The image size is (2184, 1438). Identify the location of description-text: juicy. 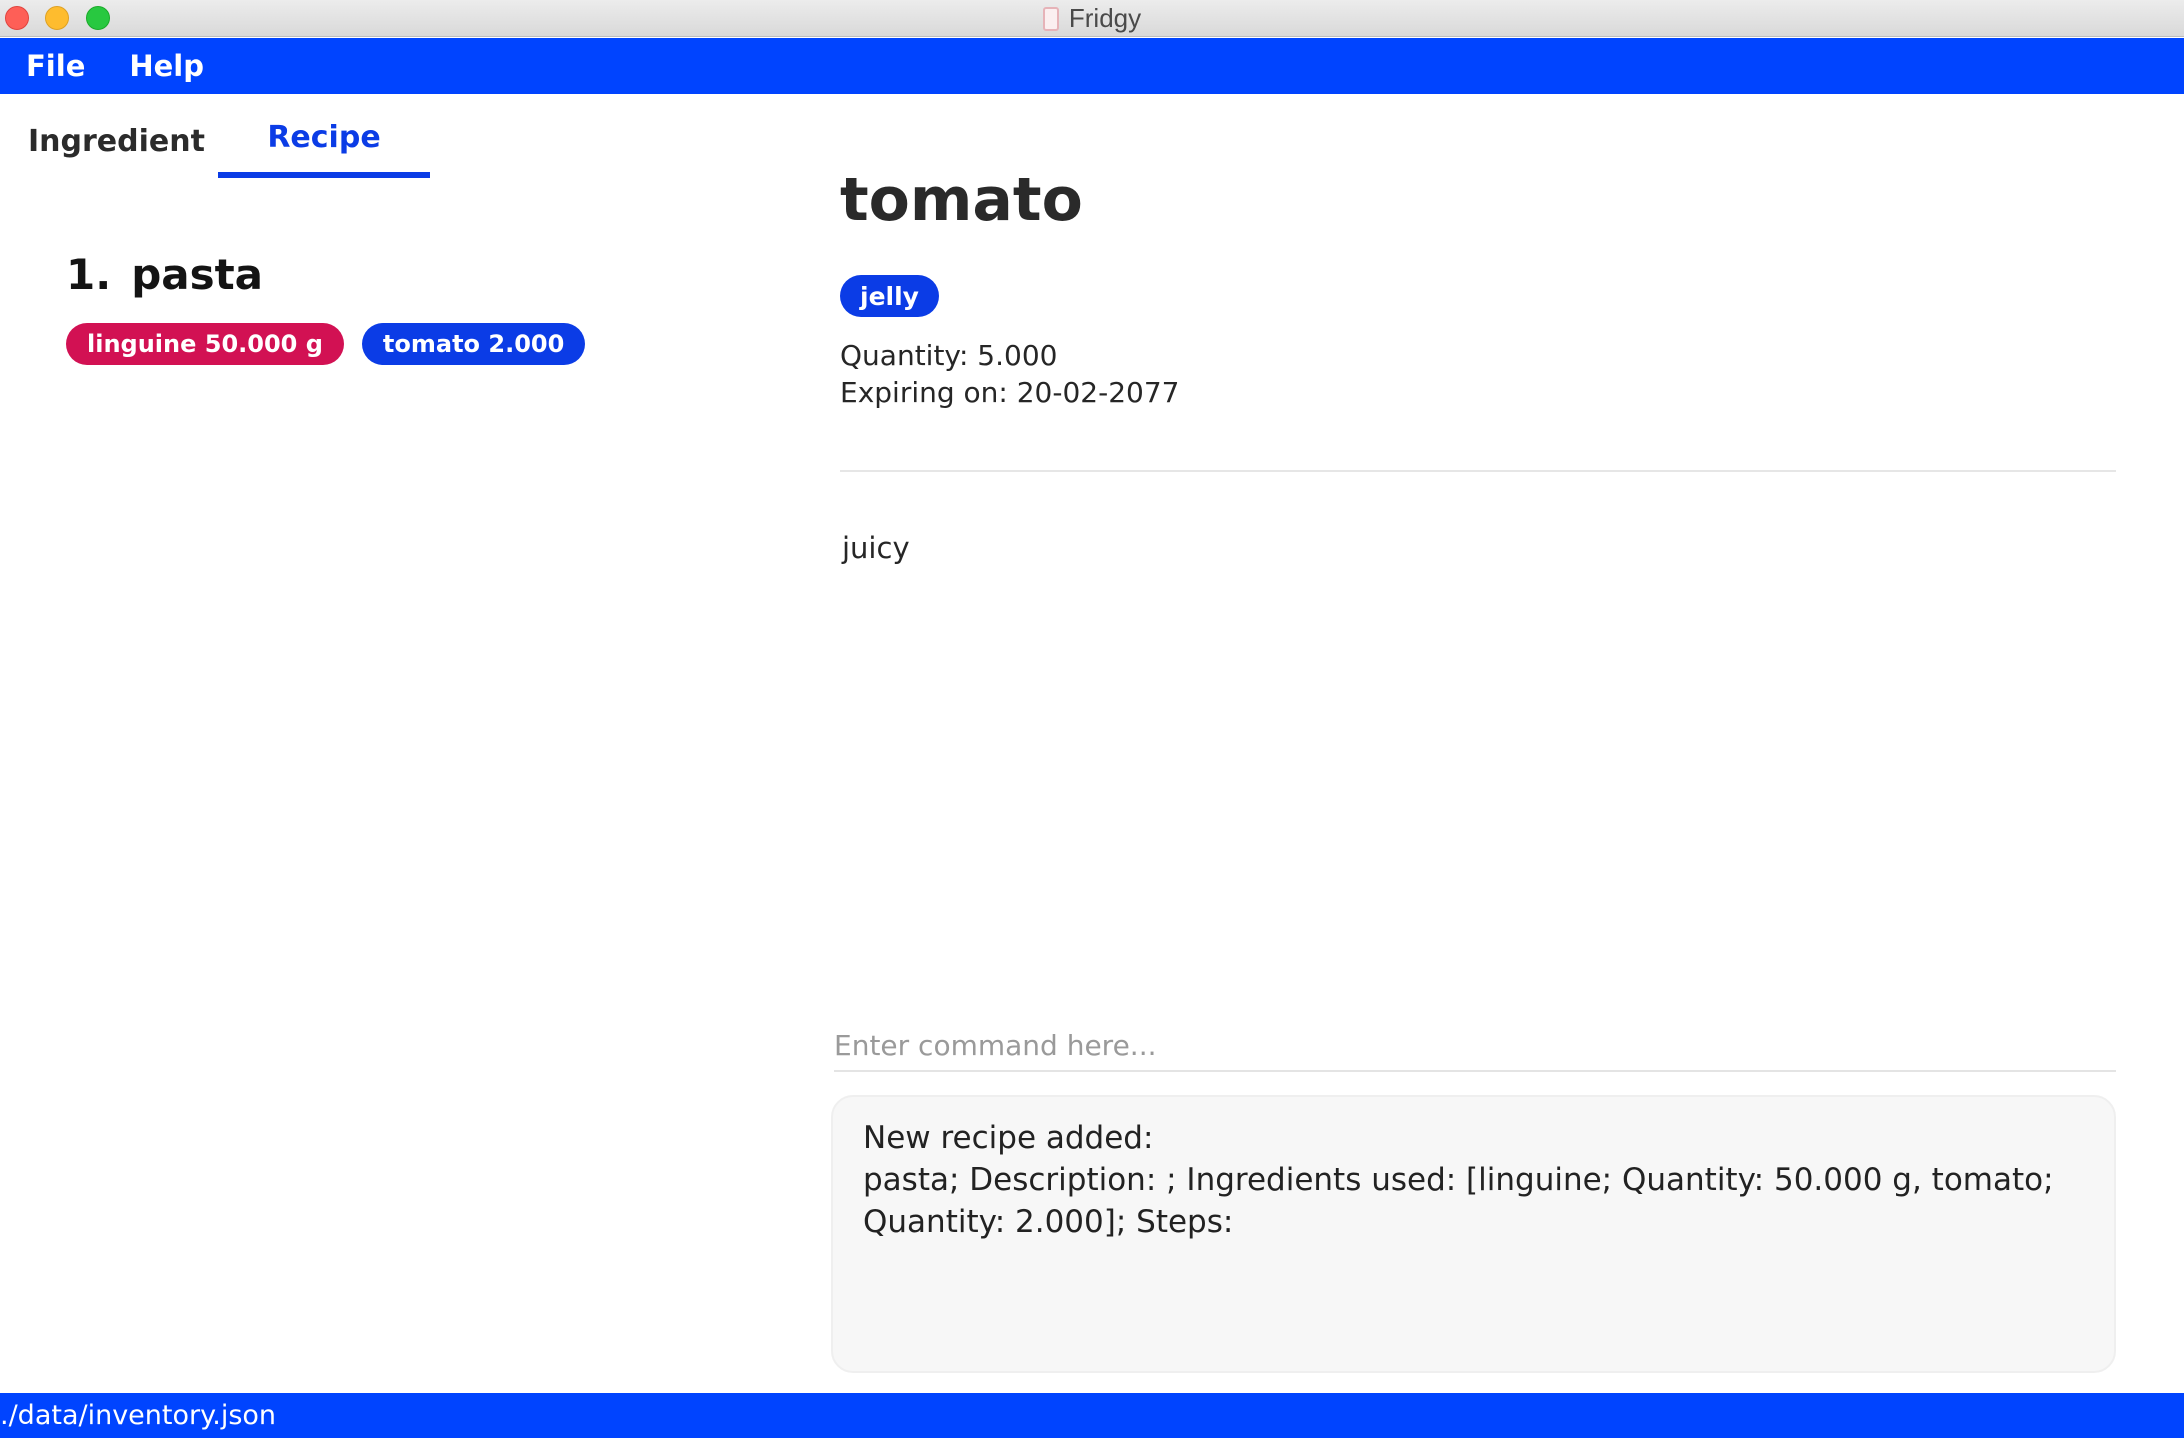
(876, 548).